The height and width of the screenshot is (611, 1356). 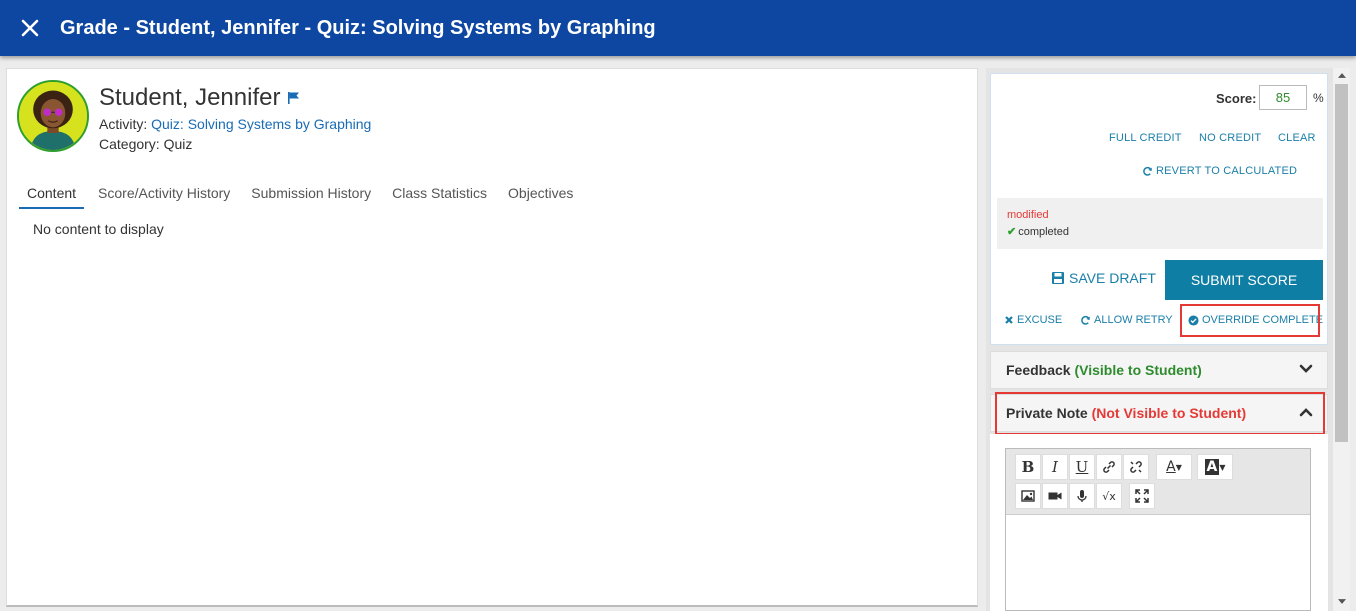 I want to click on score-input: 85, so click(x=1283, y=97).